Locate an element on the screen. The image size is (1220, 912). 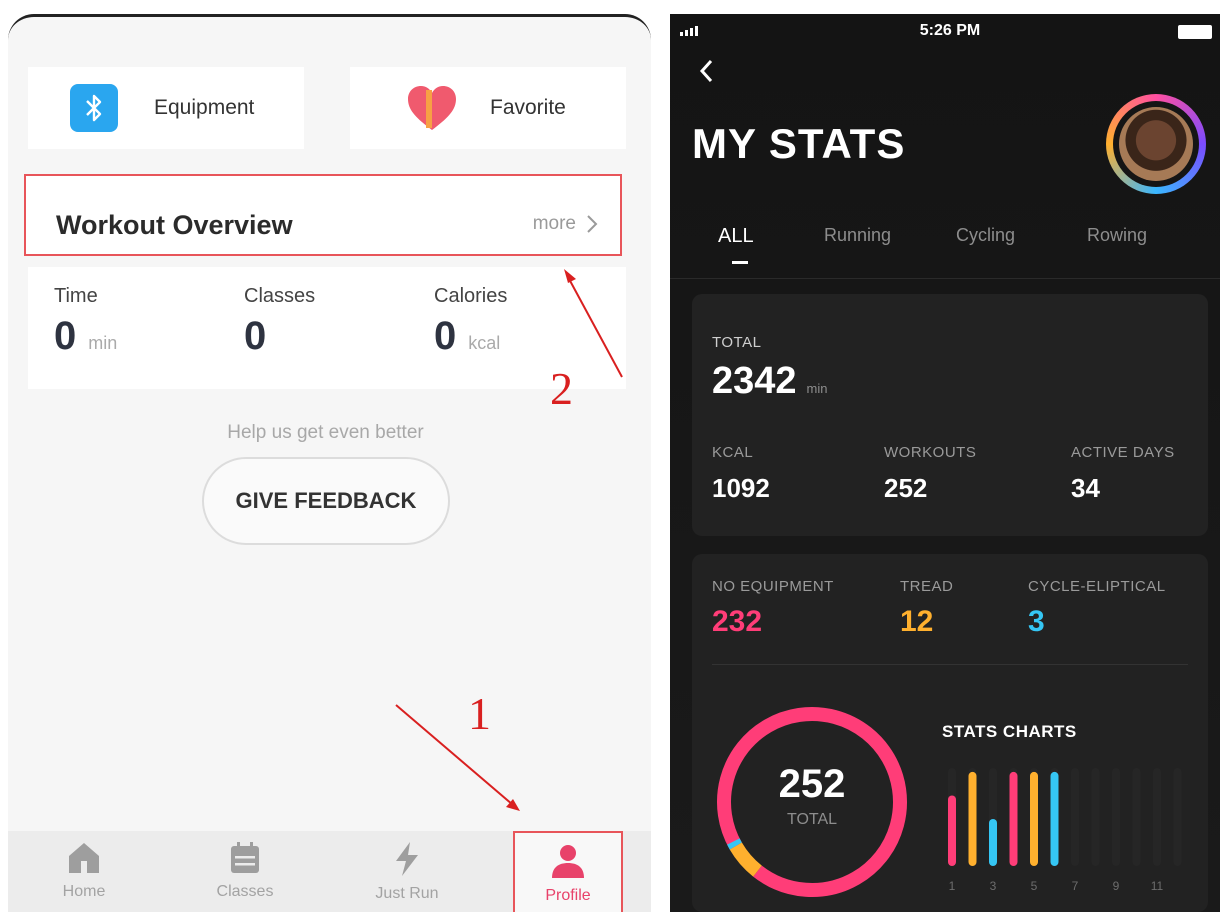
donut-total-label: TOTAL is located at coordinates (812, 819).